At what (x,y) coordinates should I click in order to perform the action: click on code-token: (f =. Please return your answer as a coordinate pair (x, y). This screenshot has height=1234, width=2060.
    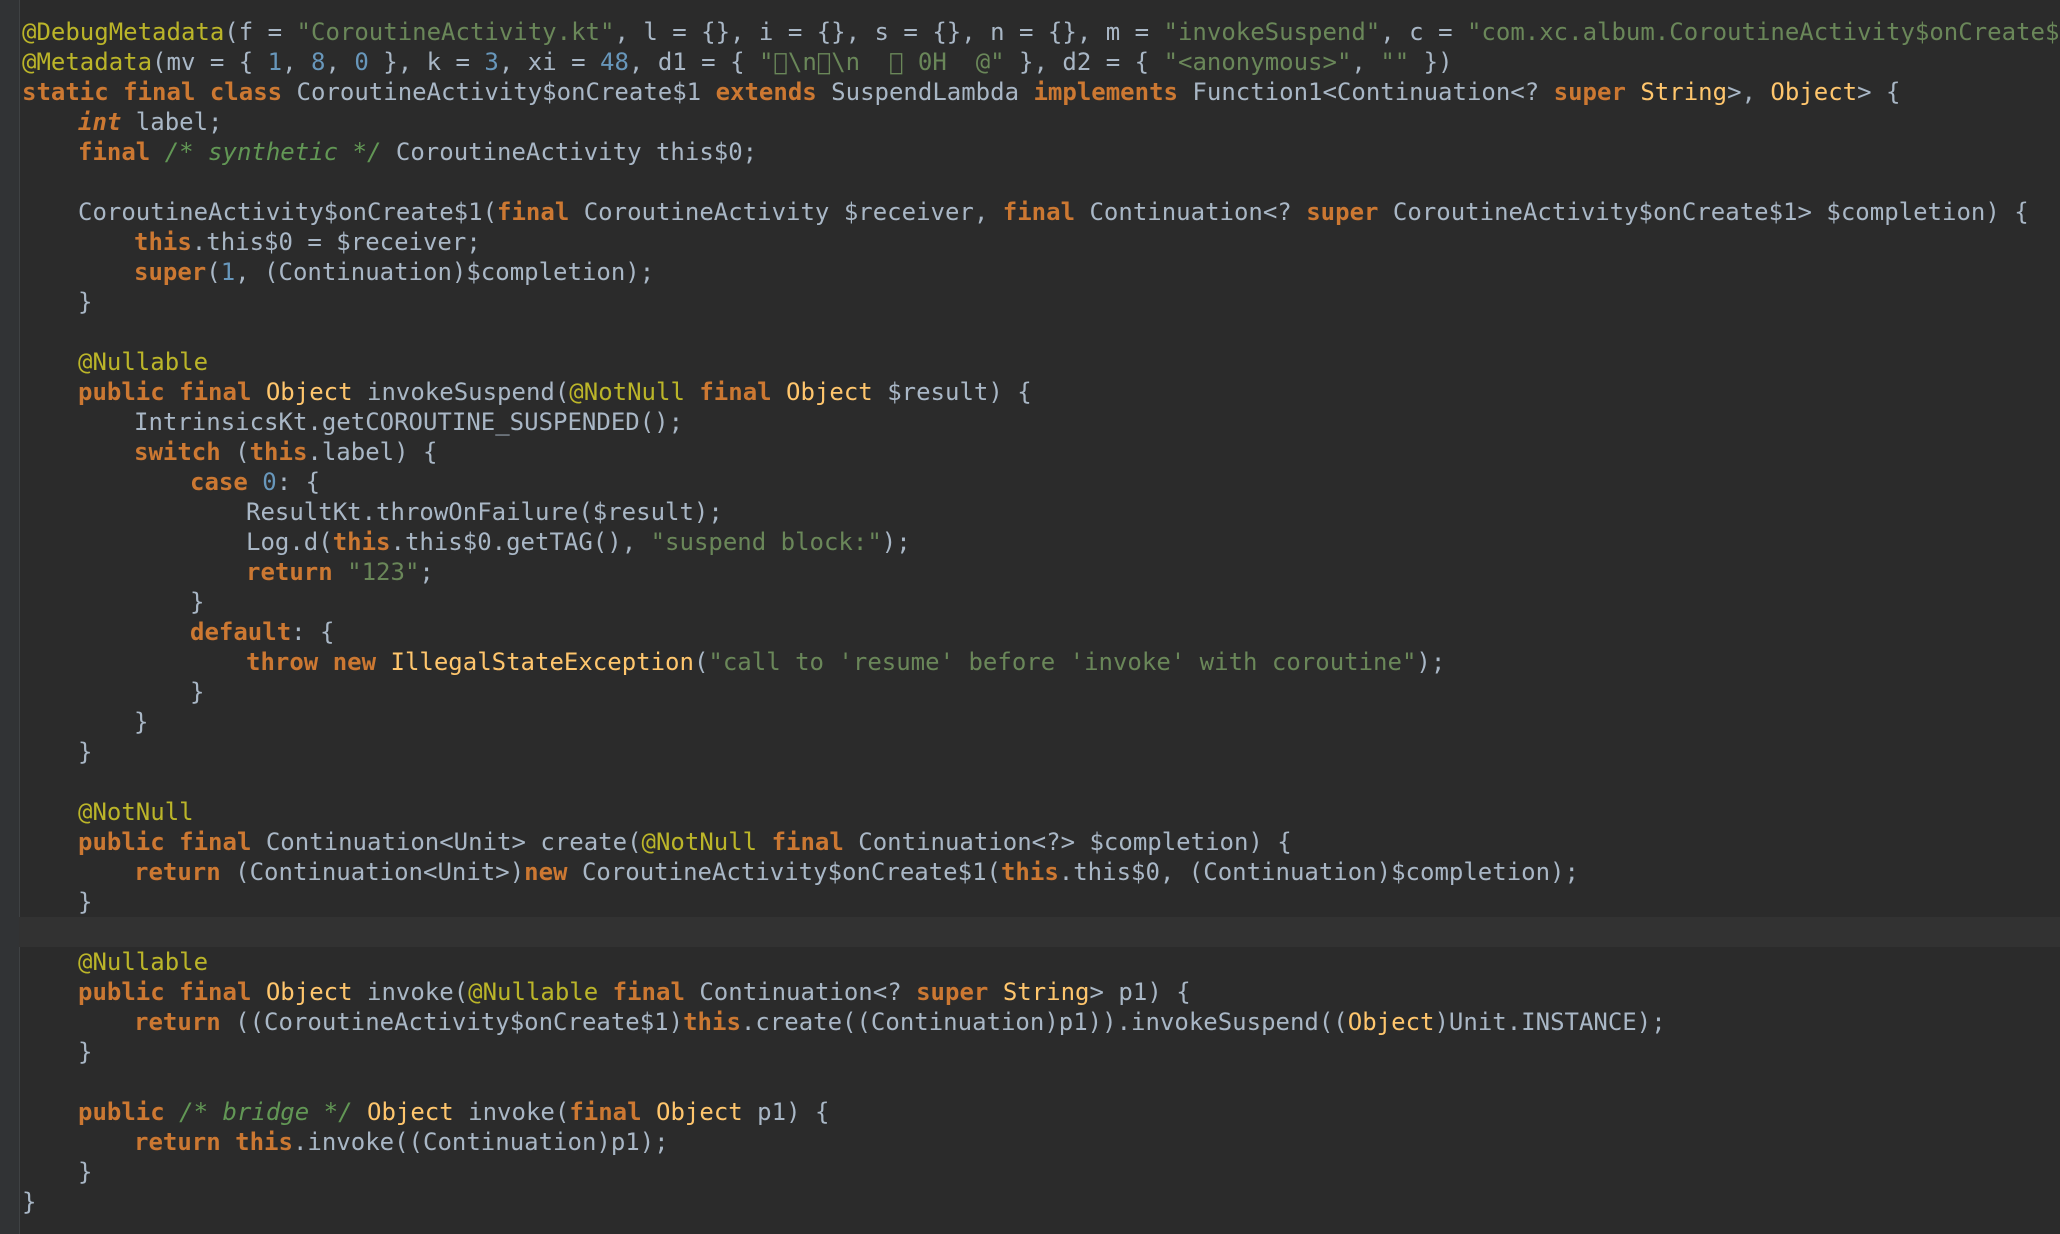
    Looking at the image, I should click on (260, 32).